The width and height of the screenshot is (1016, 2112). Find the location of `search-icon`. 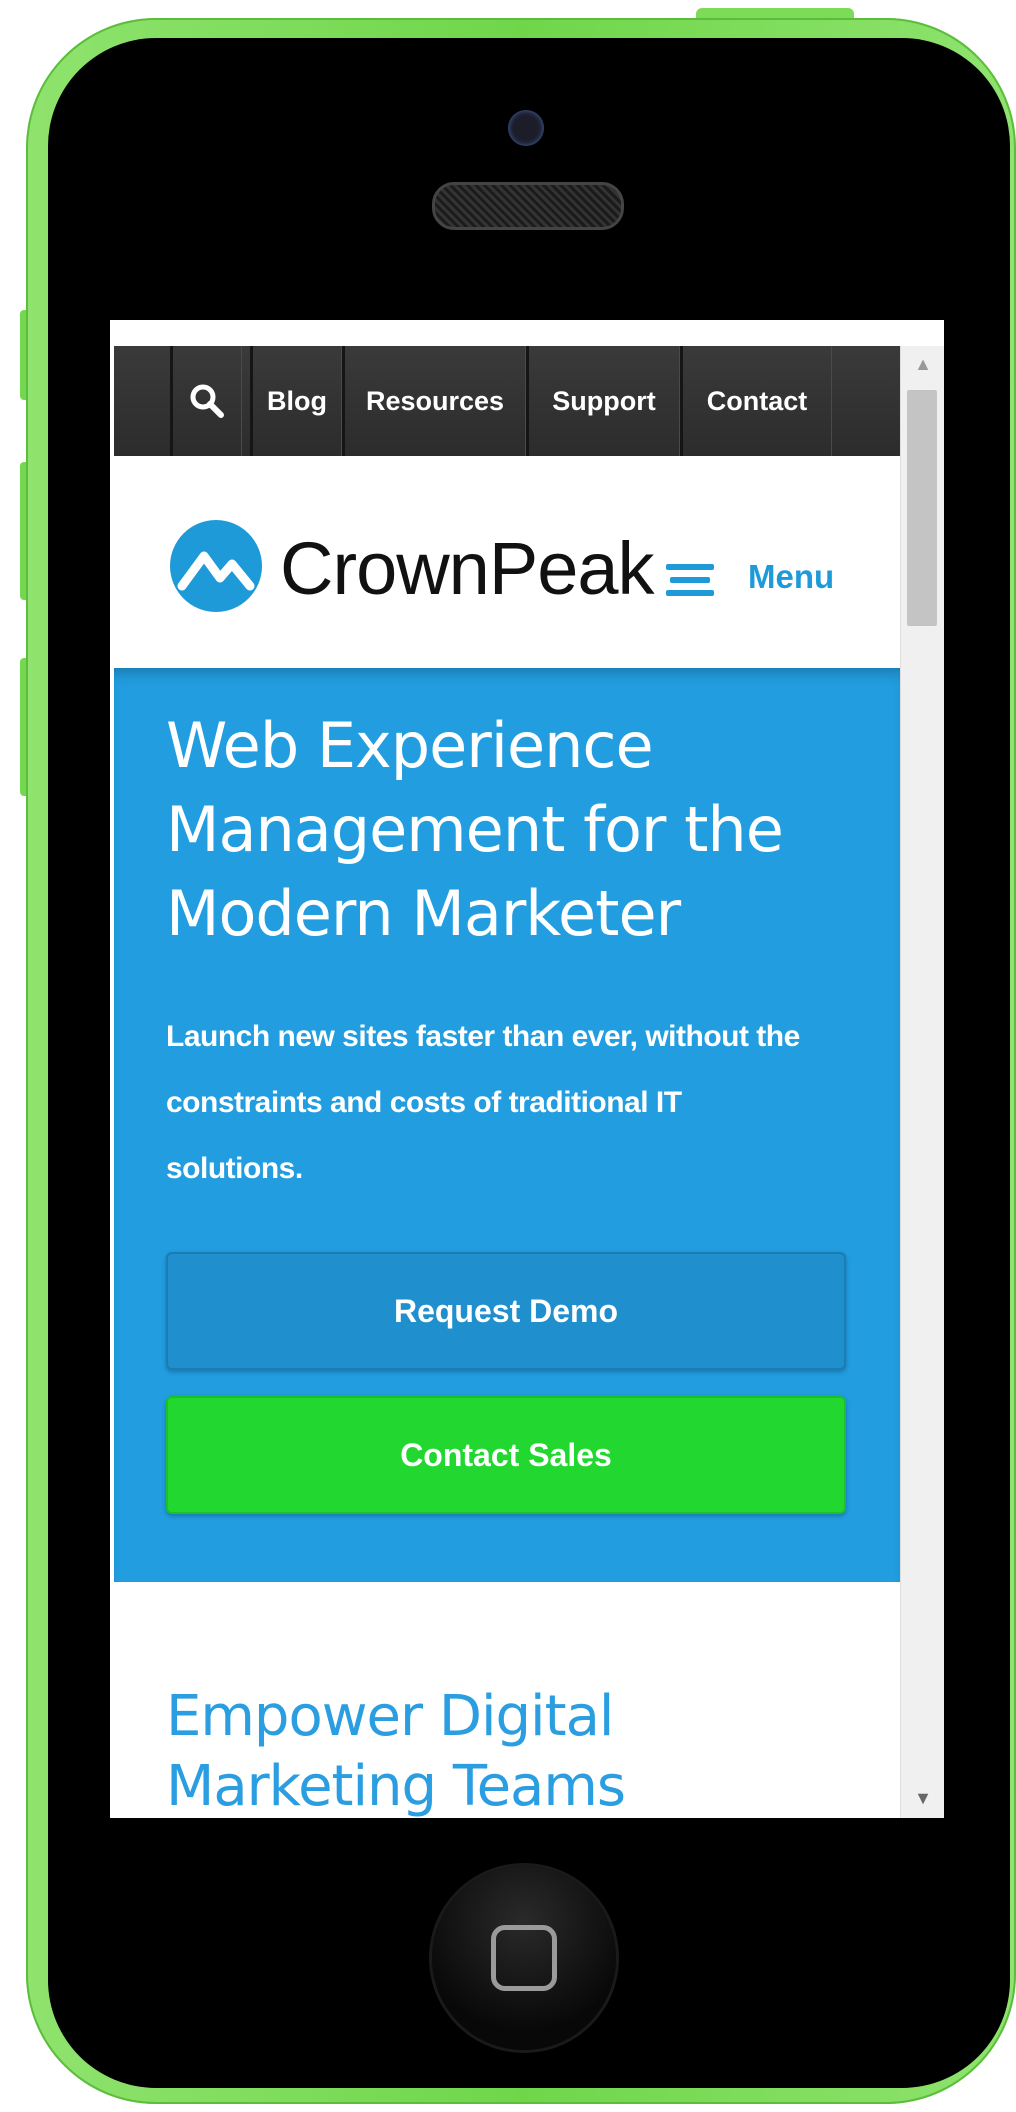

search-icon is located at coordinates (207, 401).